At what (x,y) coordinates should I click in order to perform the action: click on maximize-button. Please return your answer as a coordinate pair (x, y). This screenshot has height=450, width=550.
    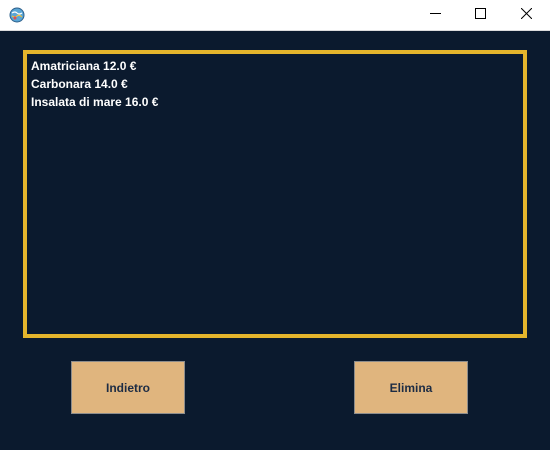
    Looking at the image, I should click on (480, 15).